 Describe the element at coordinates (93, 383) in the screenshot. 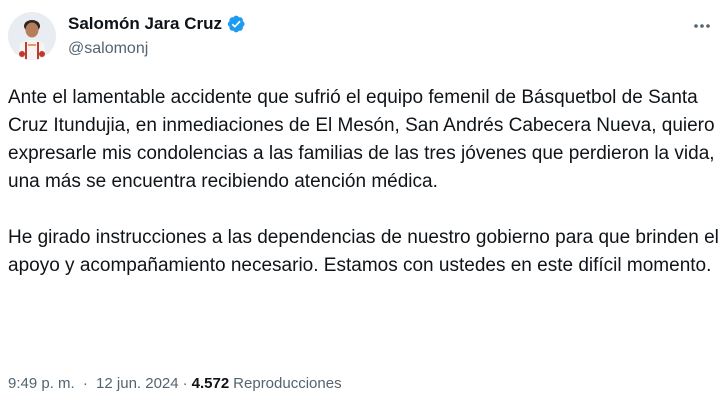

I see `timestamp-link: 9:49 p. m. · 12 jun. 2024` at that location.